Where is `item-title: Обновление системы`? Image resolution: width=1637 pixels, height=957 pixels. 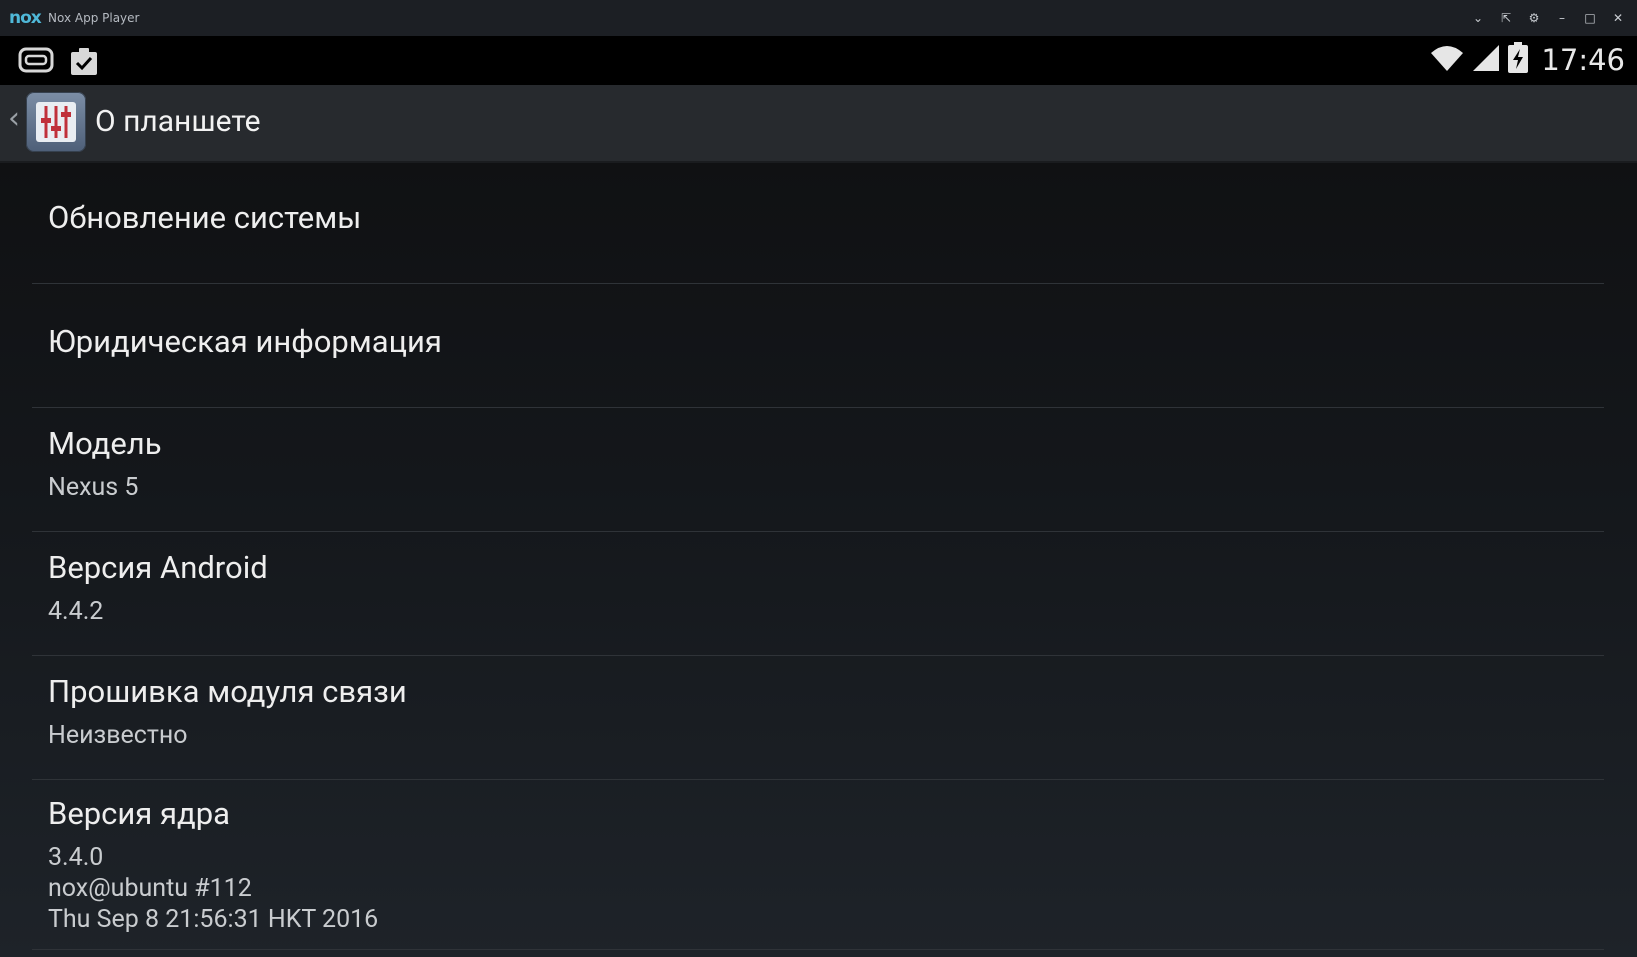 item-title: Обновление системы is located at coordinates (205, 217).